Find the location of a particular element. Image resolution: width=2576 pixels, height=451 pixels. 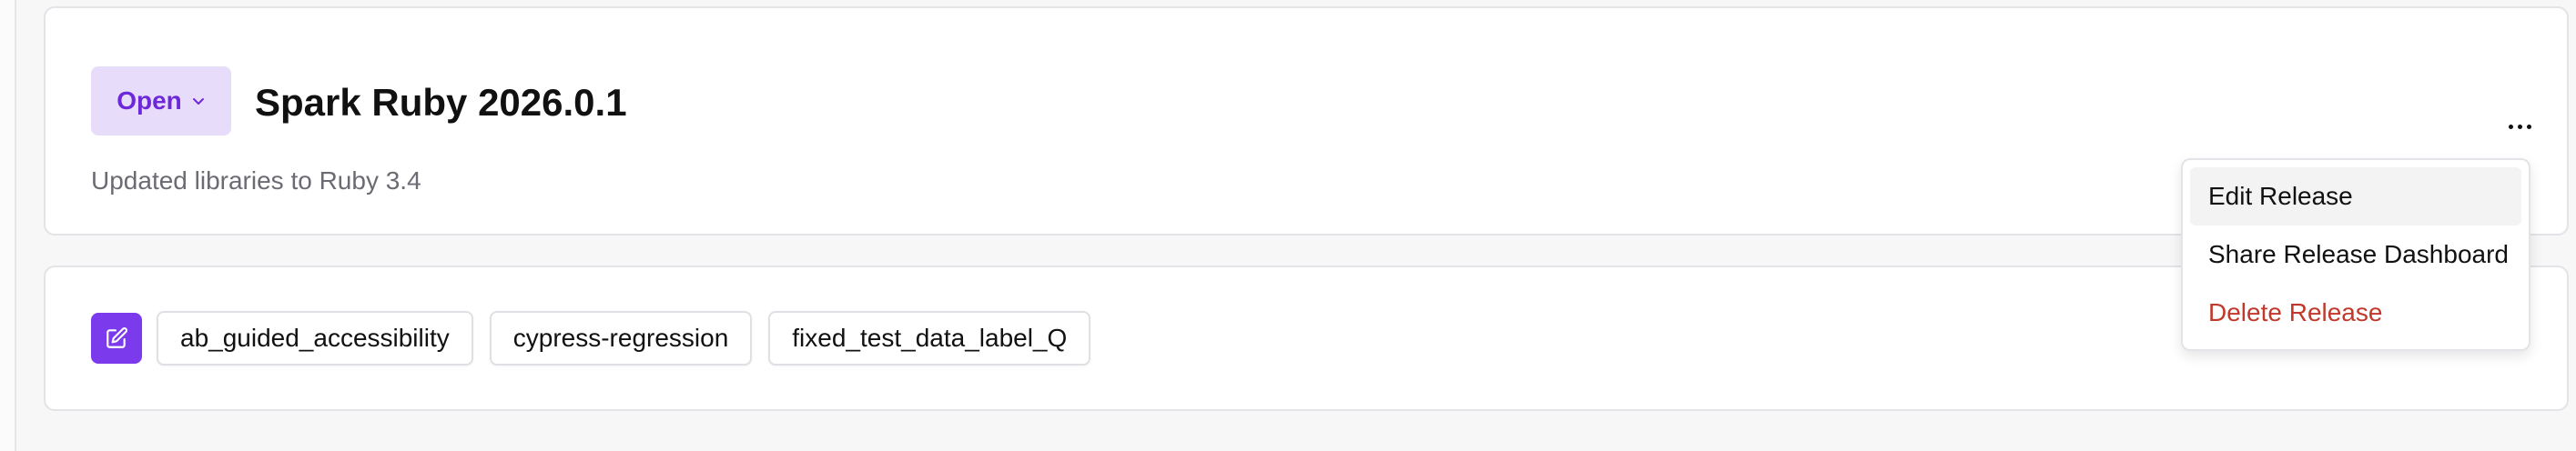

status-label: Open is located at coordinates (149, 100).